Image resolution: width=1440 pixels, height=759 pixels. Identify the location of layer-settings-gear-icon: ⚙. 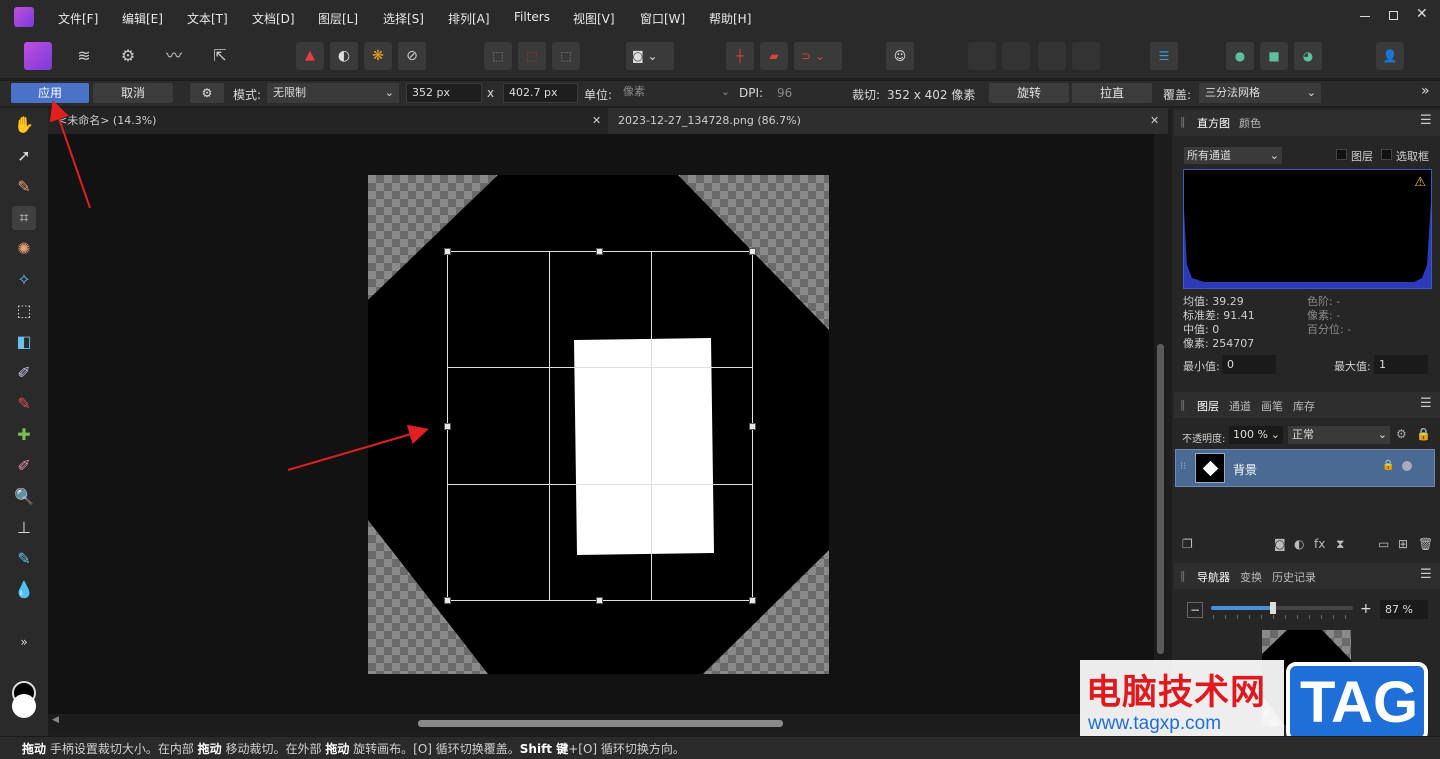
(1401, 434).